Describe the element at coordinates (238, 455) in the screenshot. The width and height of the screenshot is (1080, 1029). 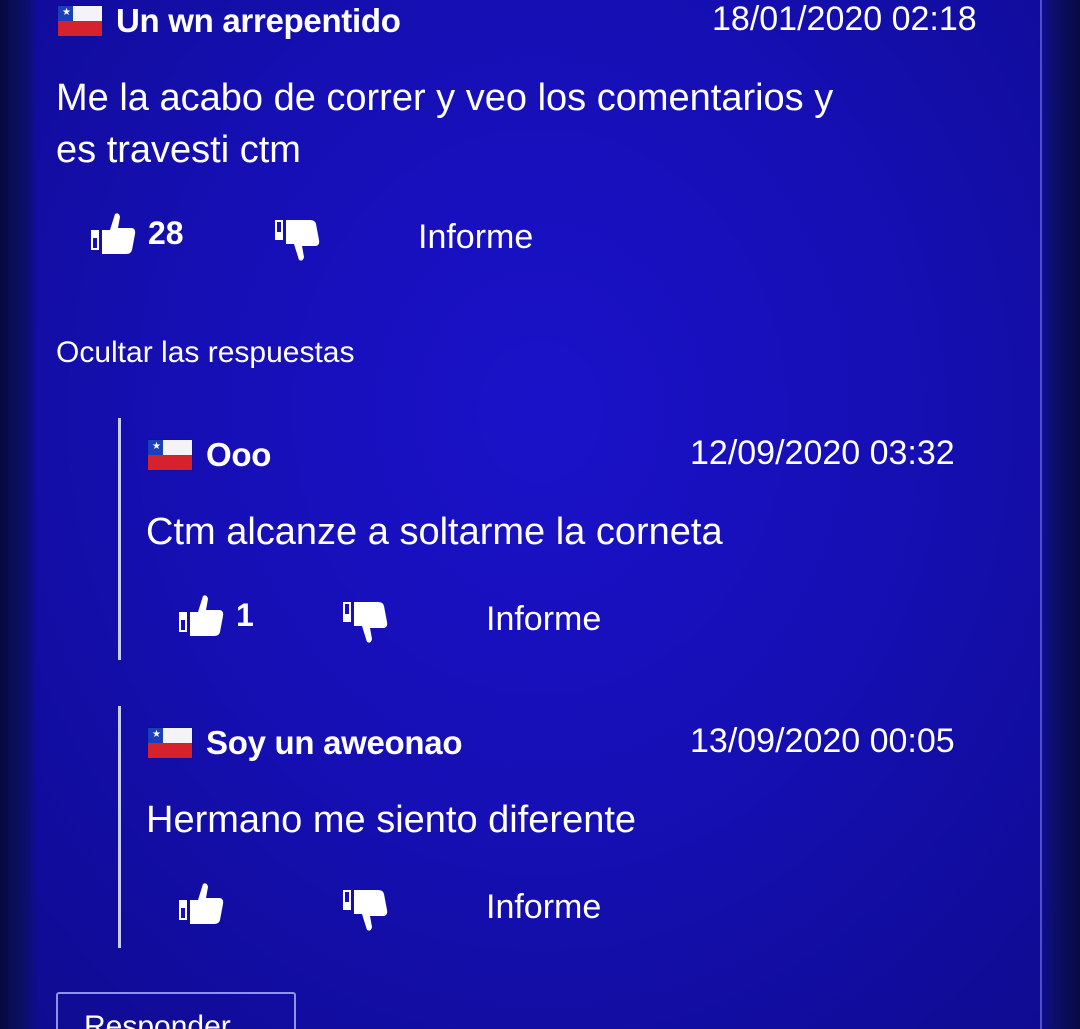
I see `reply-username: Ooo` at that location.